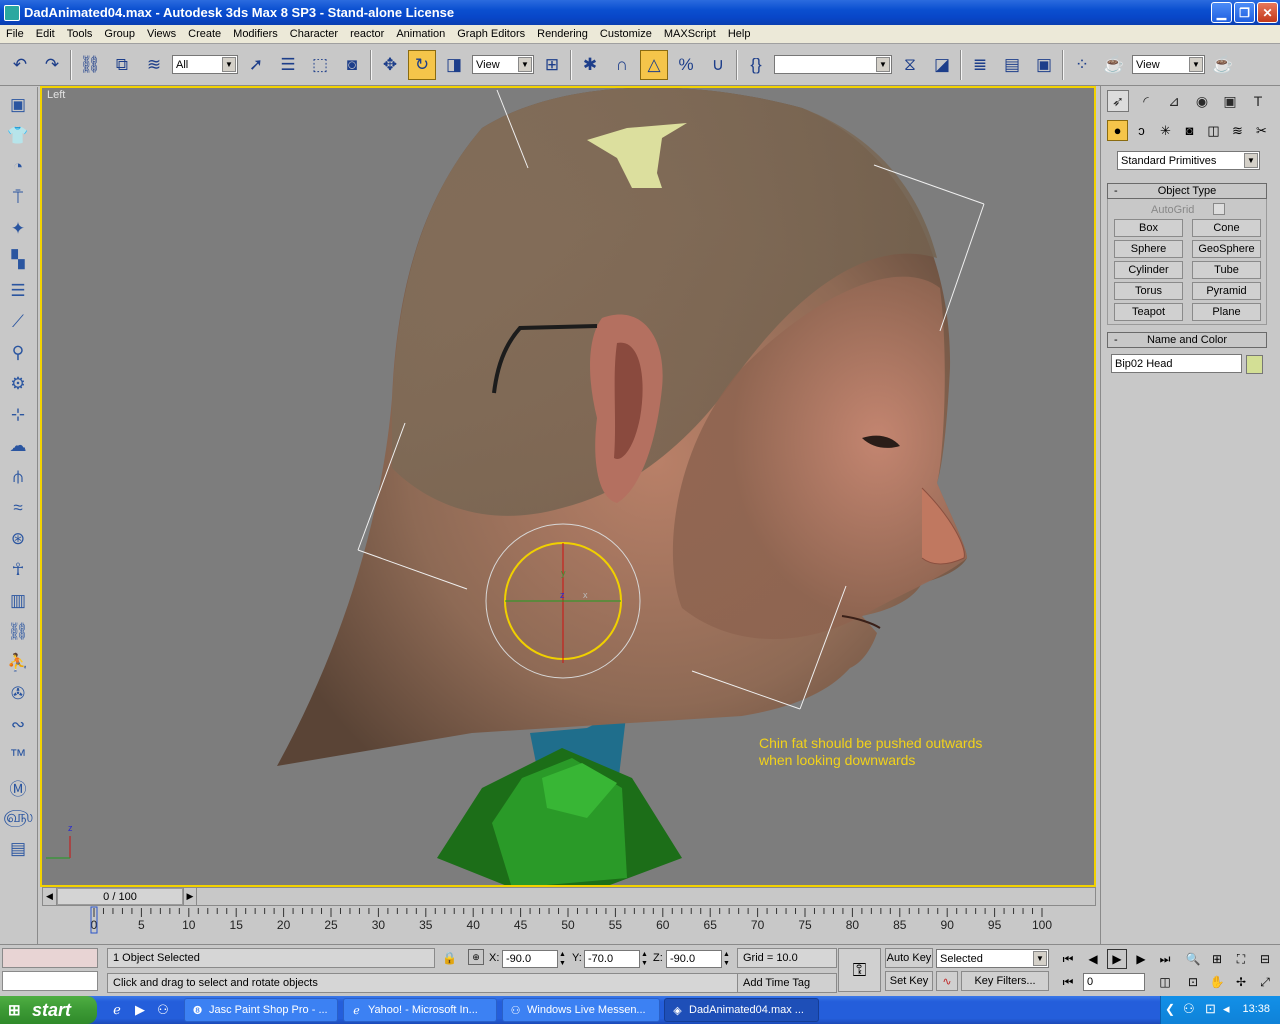 Image resolution: width=1280 pixels, height=1024 pixels. What do you see at coordinates (420, 34) in the screenshot?
I see `menu-animation: Animation` at bounding box center [420, 34].